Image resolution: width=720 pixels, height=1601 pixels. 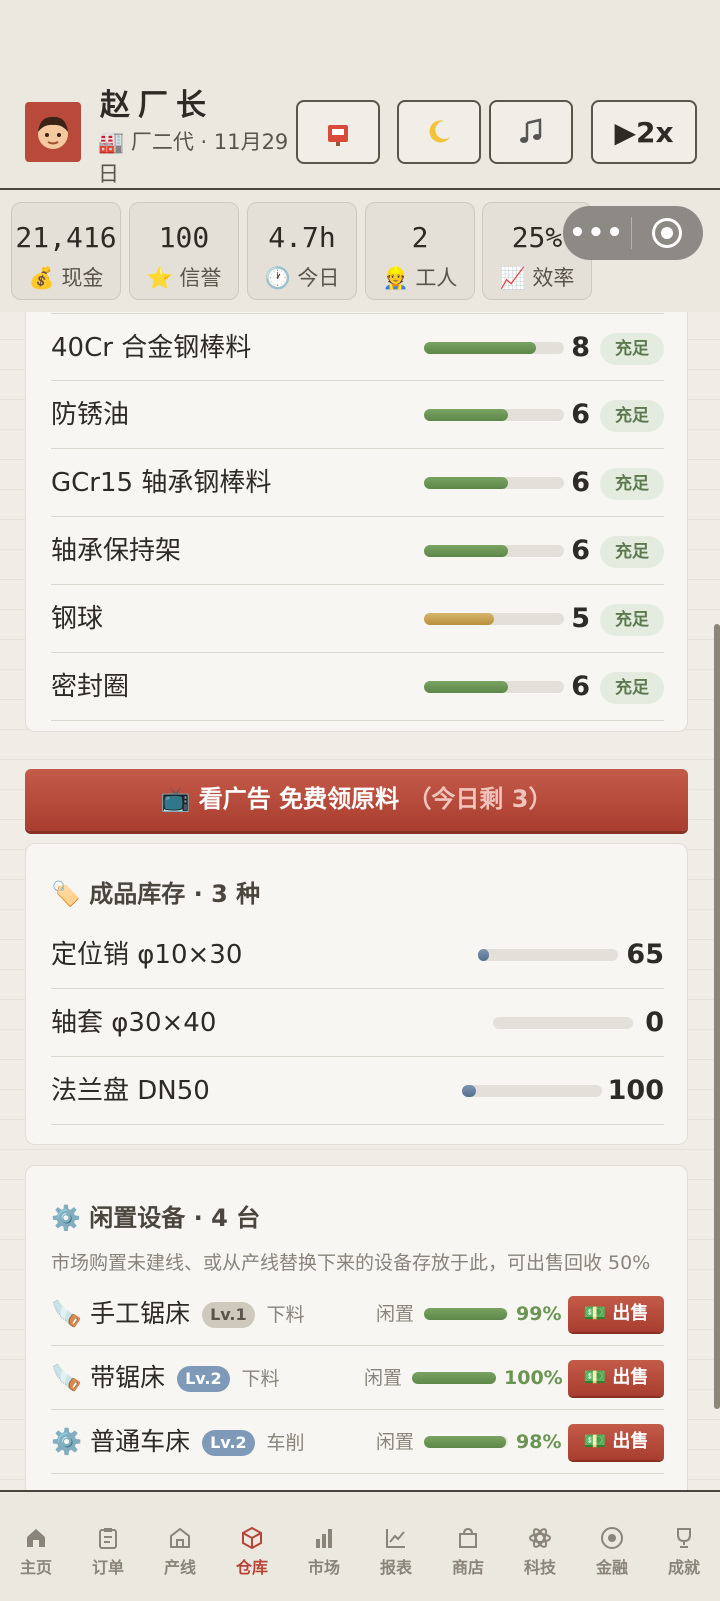 I want to click on material-name: 轴承保持架, so click(x=116, y=551).